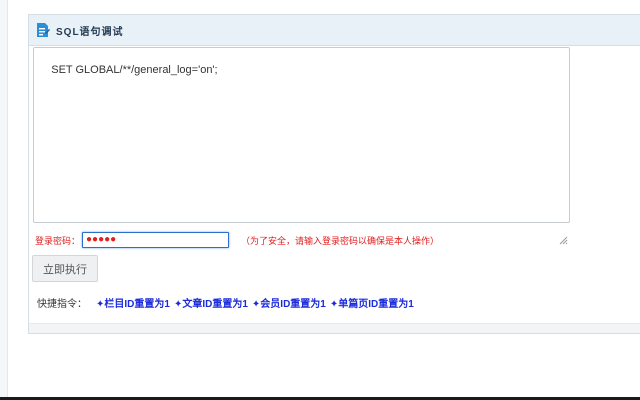 The width and height of the screenshot is (640, 400). What do you see at coordinates (334, 328) in the screenshot?
I see `panel-footer` at bounding box center [334, 328].